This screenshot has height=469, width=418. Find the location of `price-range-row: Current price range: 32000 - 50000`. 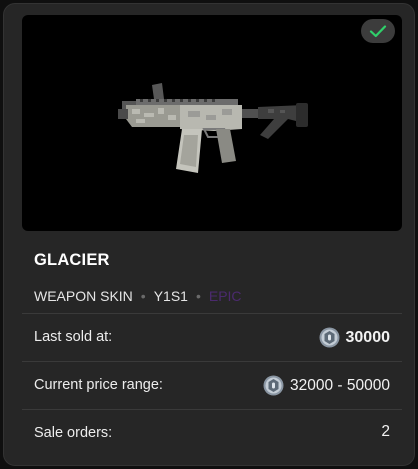

price-range-row: Current price range: 32000 - 50000 is located at coordinates (212, 385).